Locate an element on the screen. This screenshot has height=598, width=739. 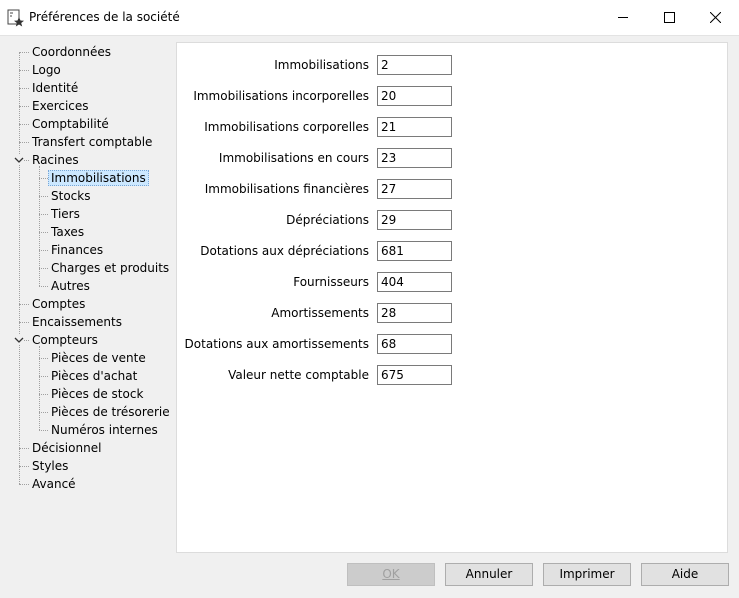
print-button-label: Imprimer is located at coordinates (587, 574).